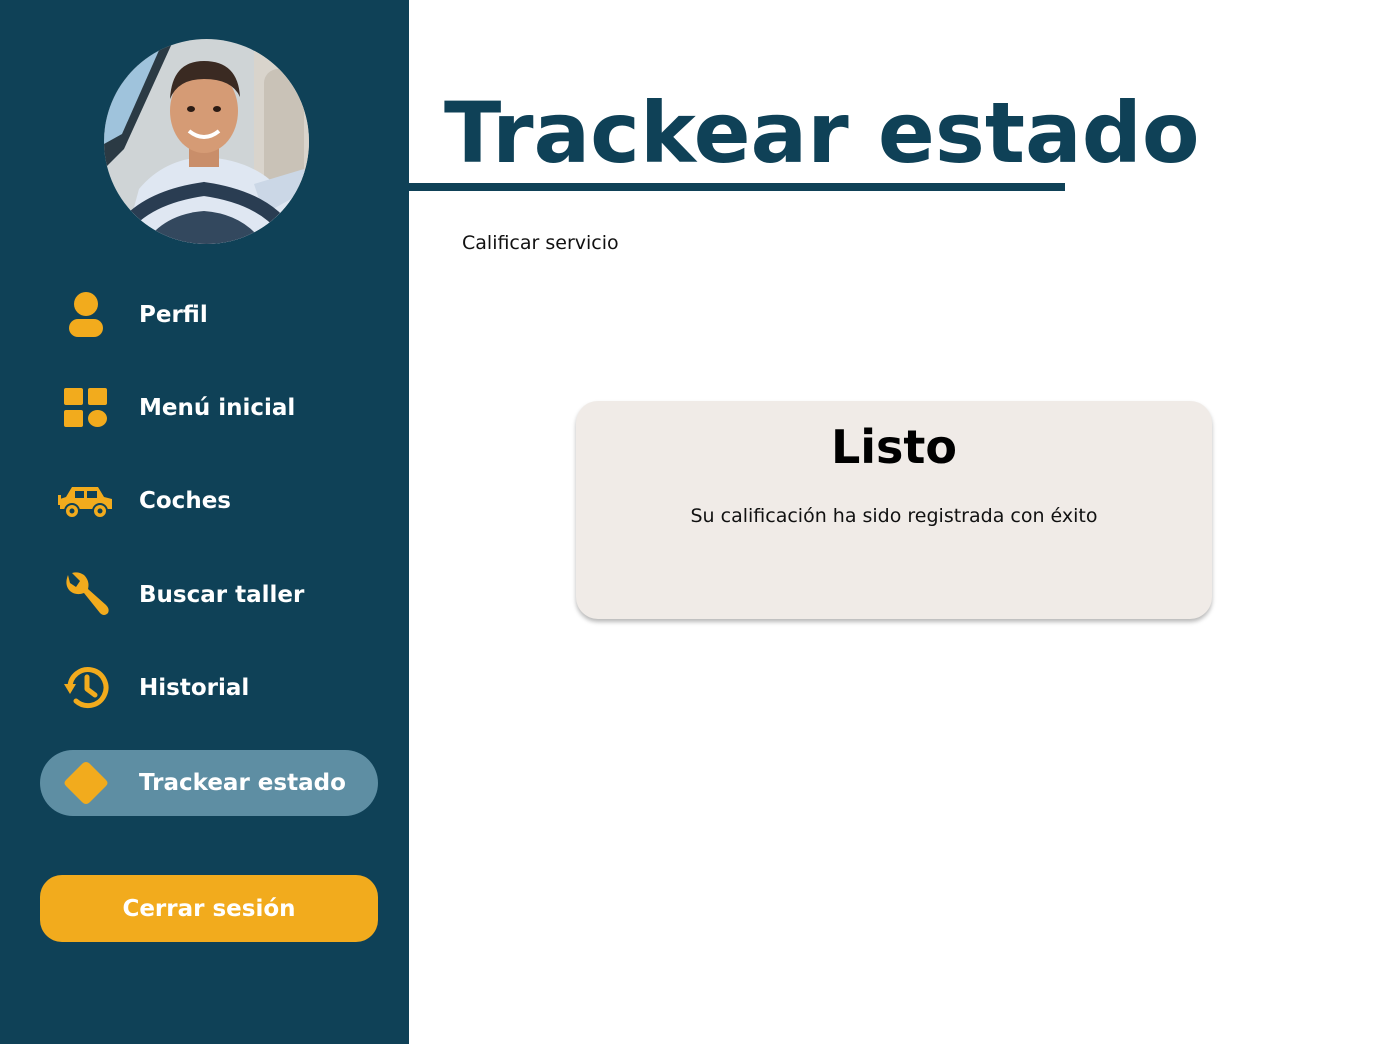 Image resolution: width=1379 pixels, height=1044 pixels. Describe the element at coordinates (540, 243) in the screenshot. I see `page-subtitle: Calificar servicio` at that location.